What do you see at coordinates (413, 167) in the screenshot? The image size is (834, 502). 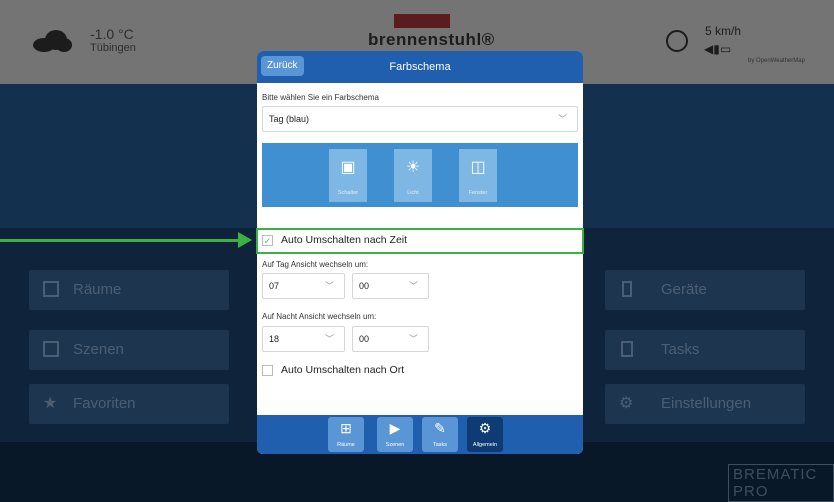 I see `bulb-icon: ☀` at bounding box center [413, 167].